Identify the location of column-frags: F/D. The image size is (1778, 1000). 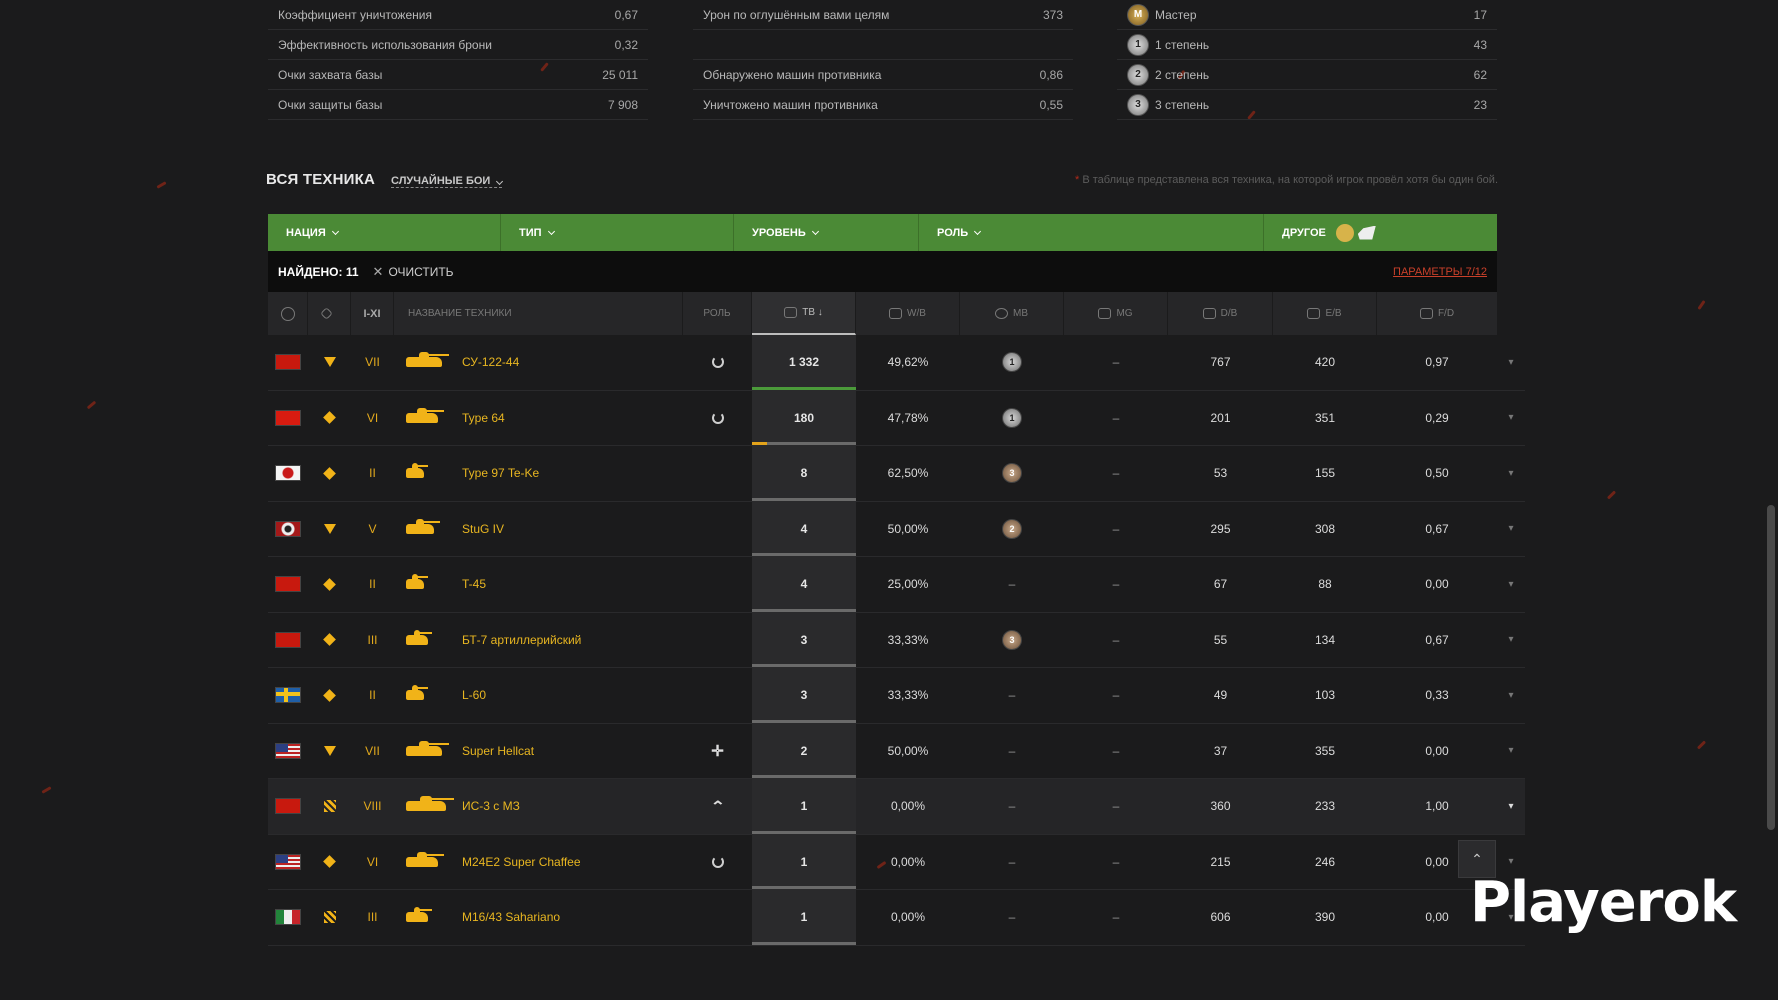
(1437, 313).